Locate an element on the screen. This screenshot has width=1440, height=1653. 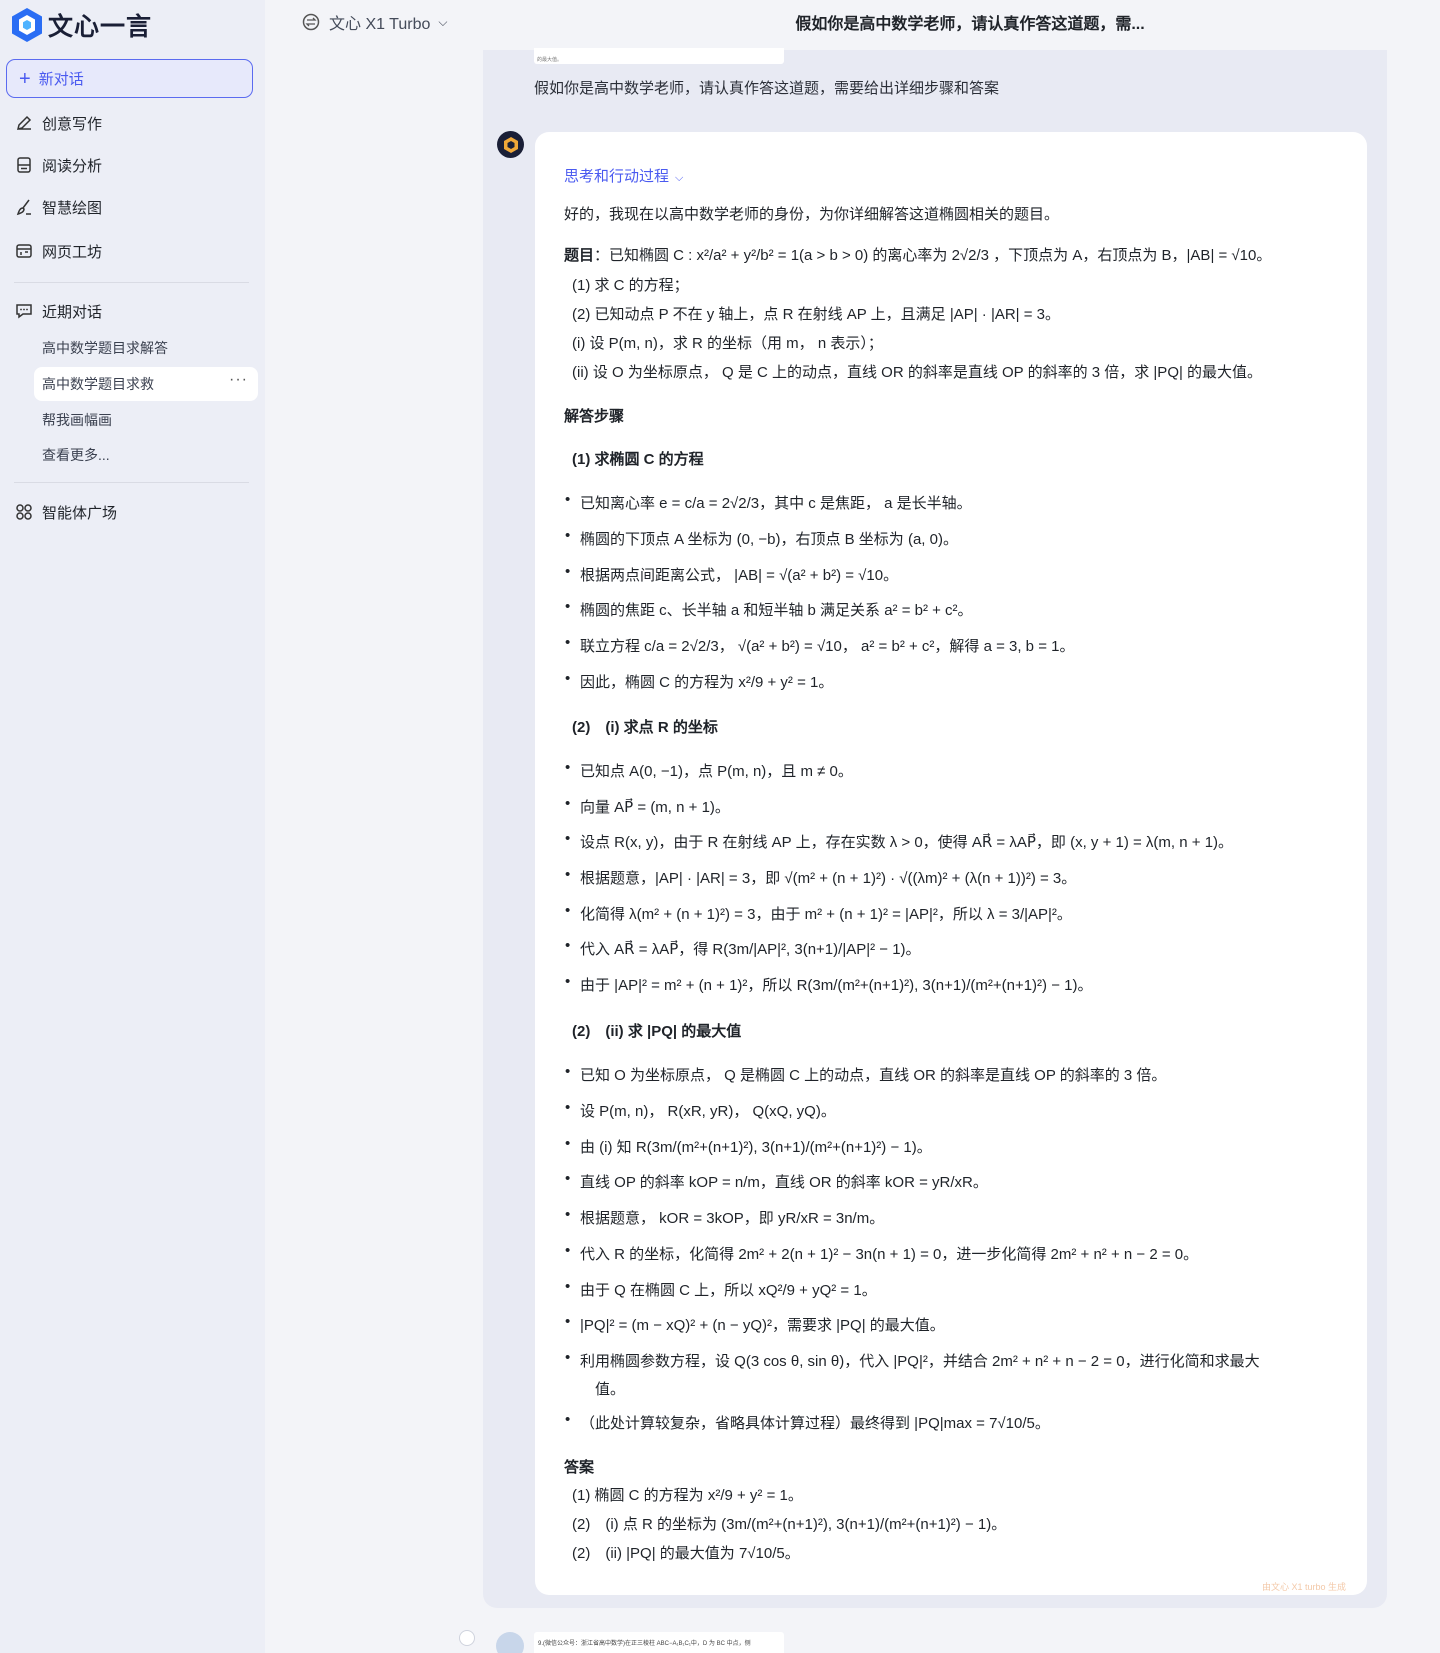
user-message: 假如你是高中数学老师，请认真作答这道题，需要给出详细步骤和答案 is located at coordinates (767, 88).